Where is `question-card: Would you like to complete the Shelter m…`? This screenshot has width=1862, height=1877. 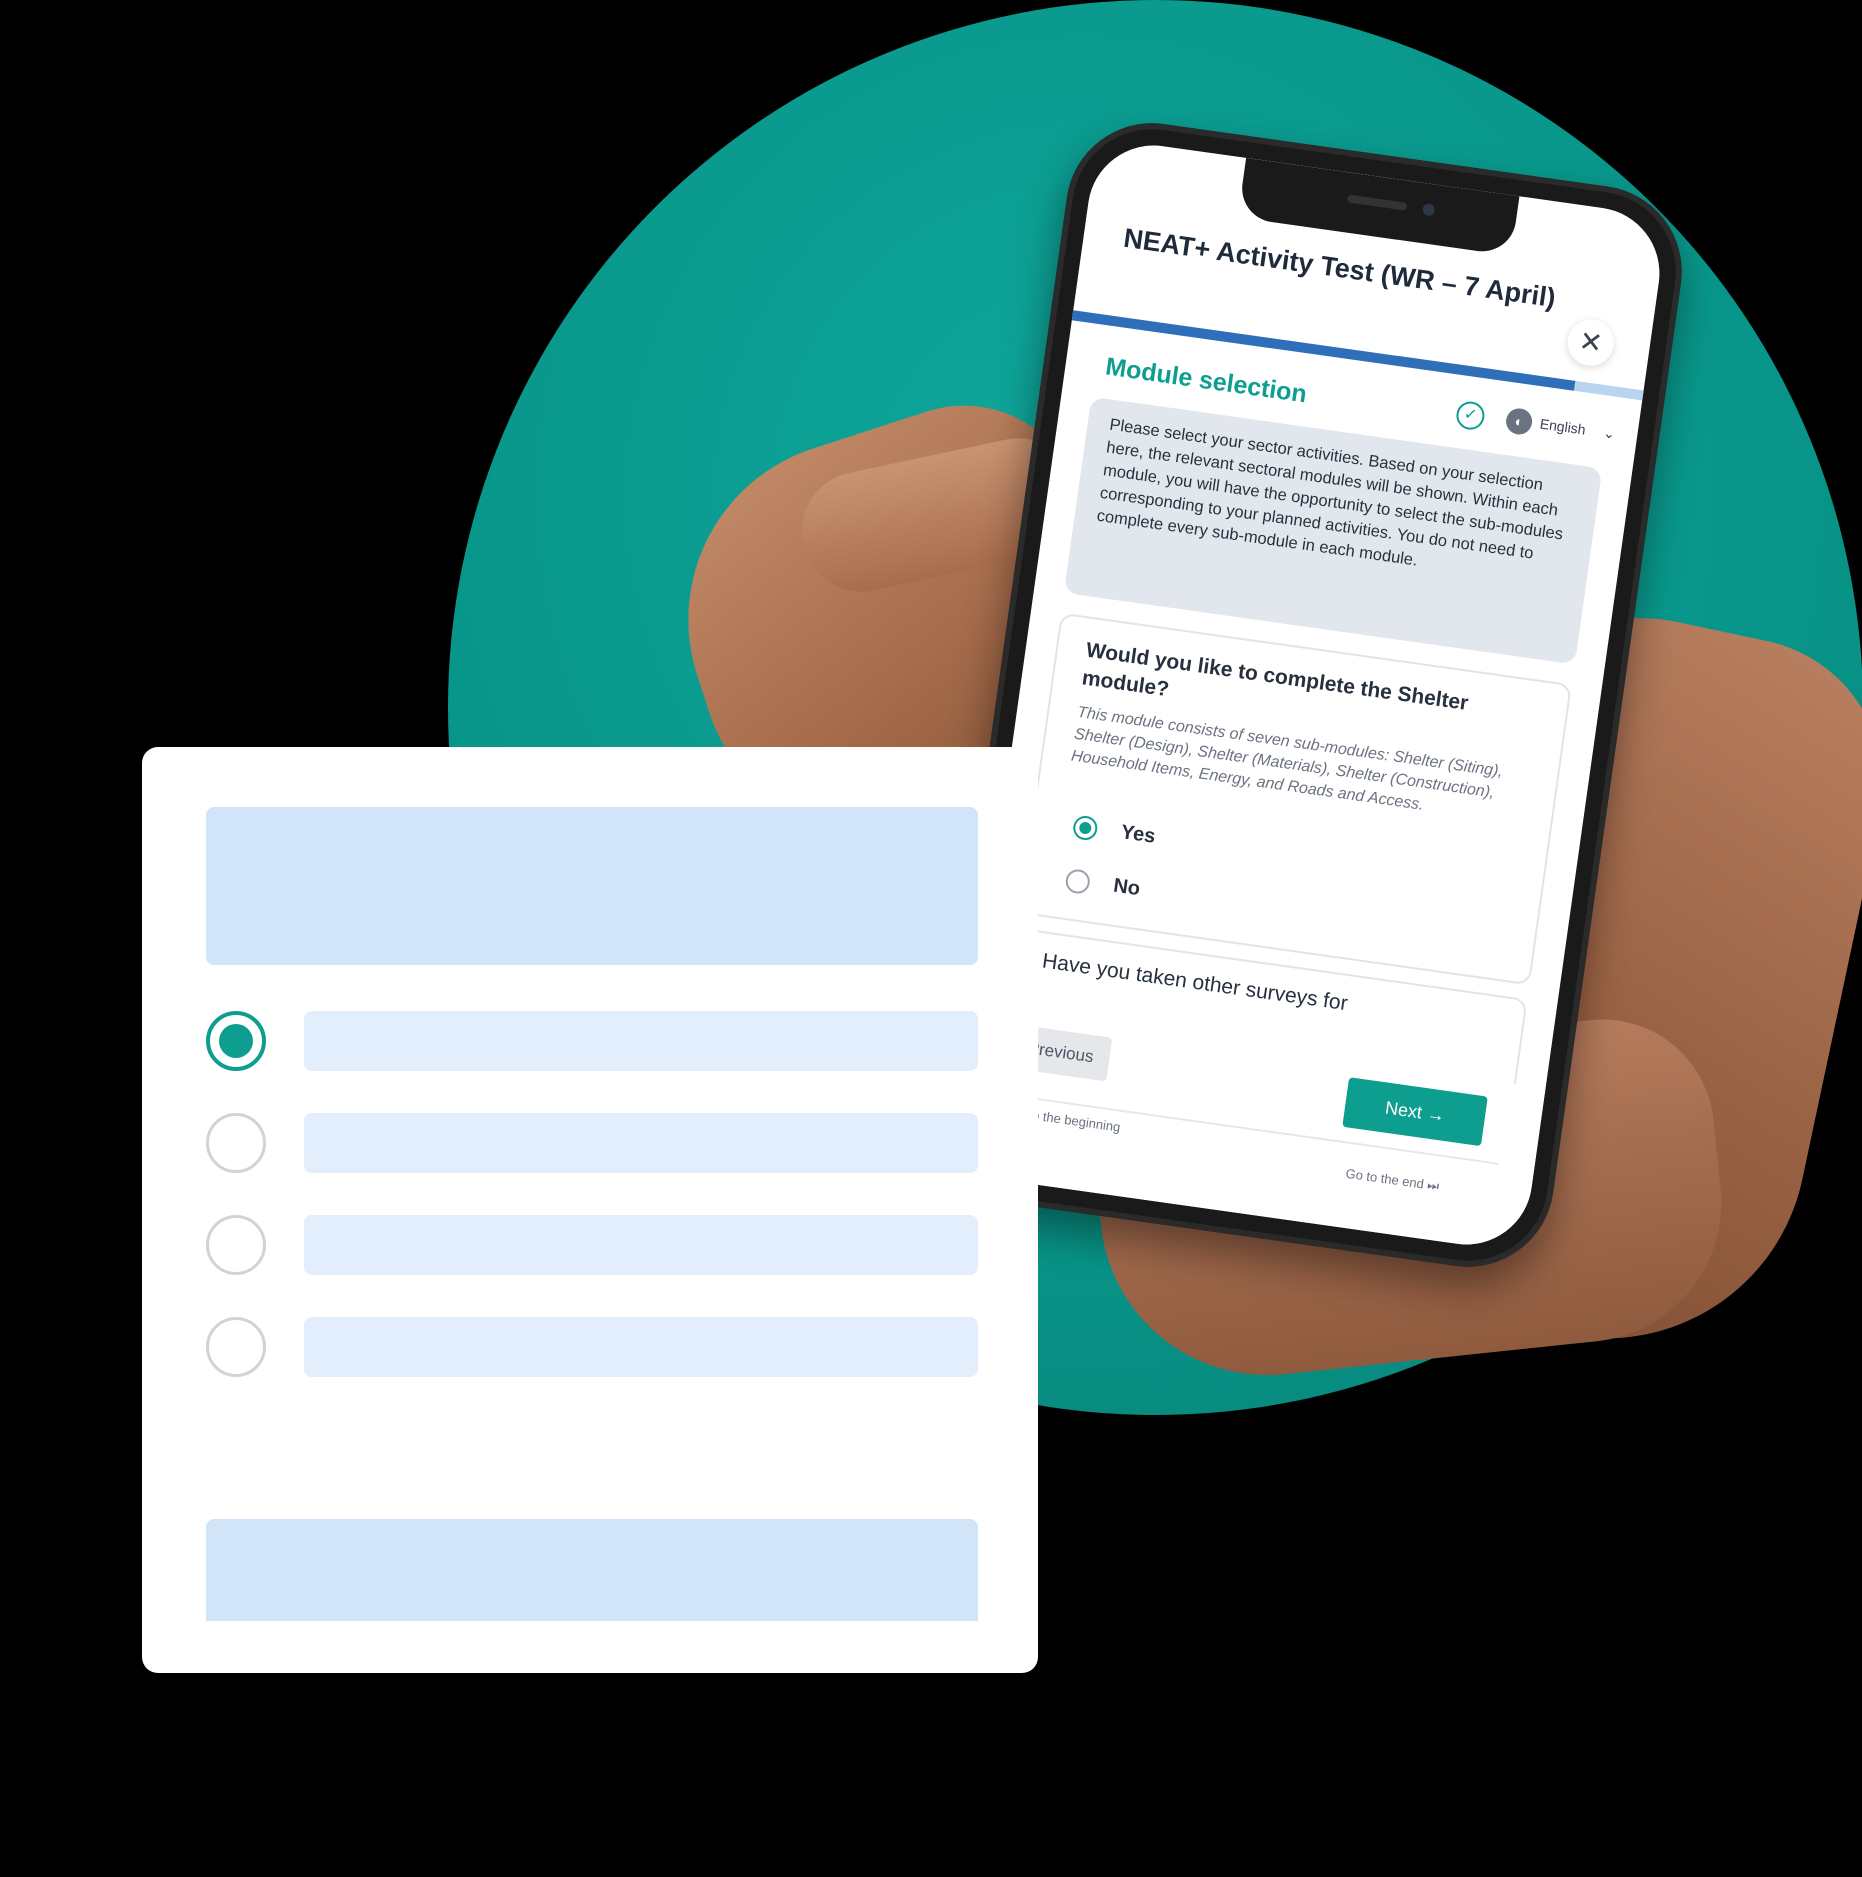
question-card: Would you like to complete the Shelter m… is located at coordinates (1295, 799).